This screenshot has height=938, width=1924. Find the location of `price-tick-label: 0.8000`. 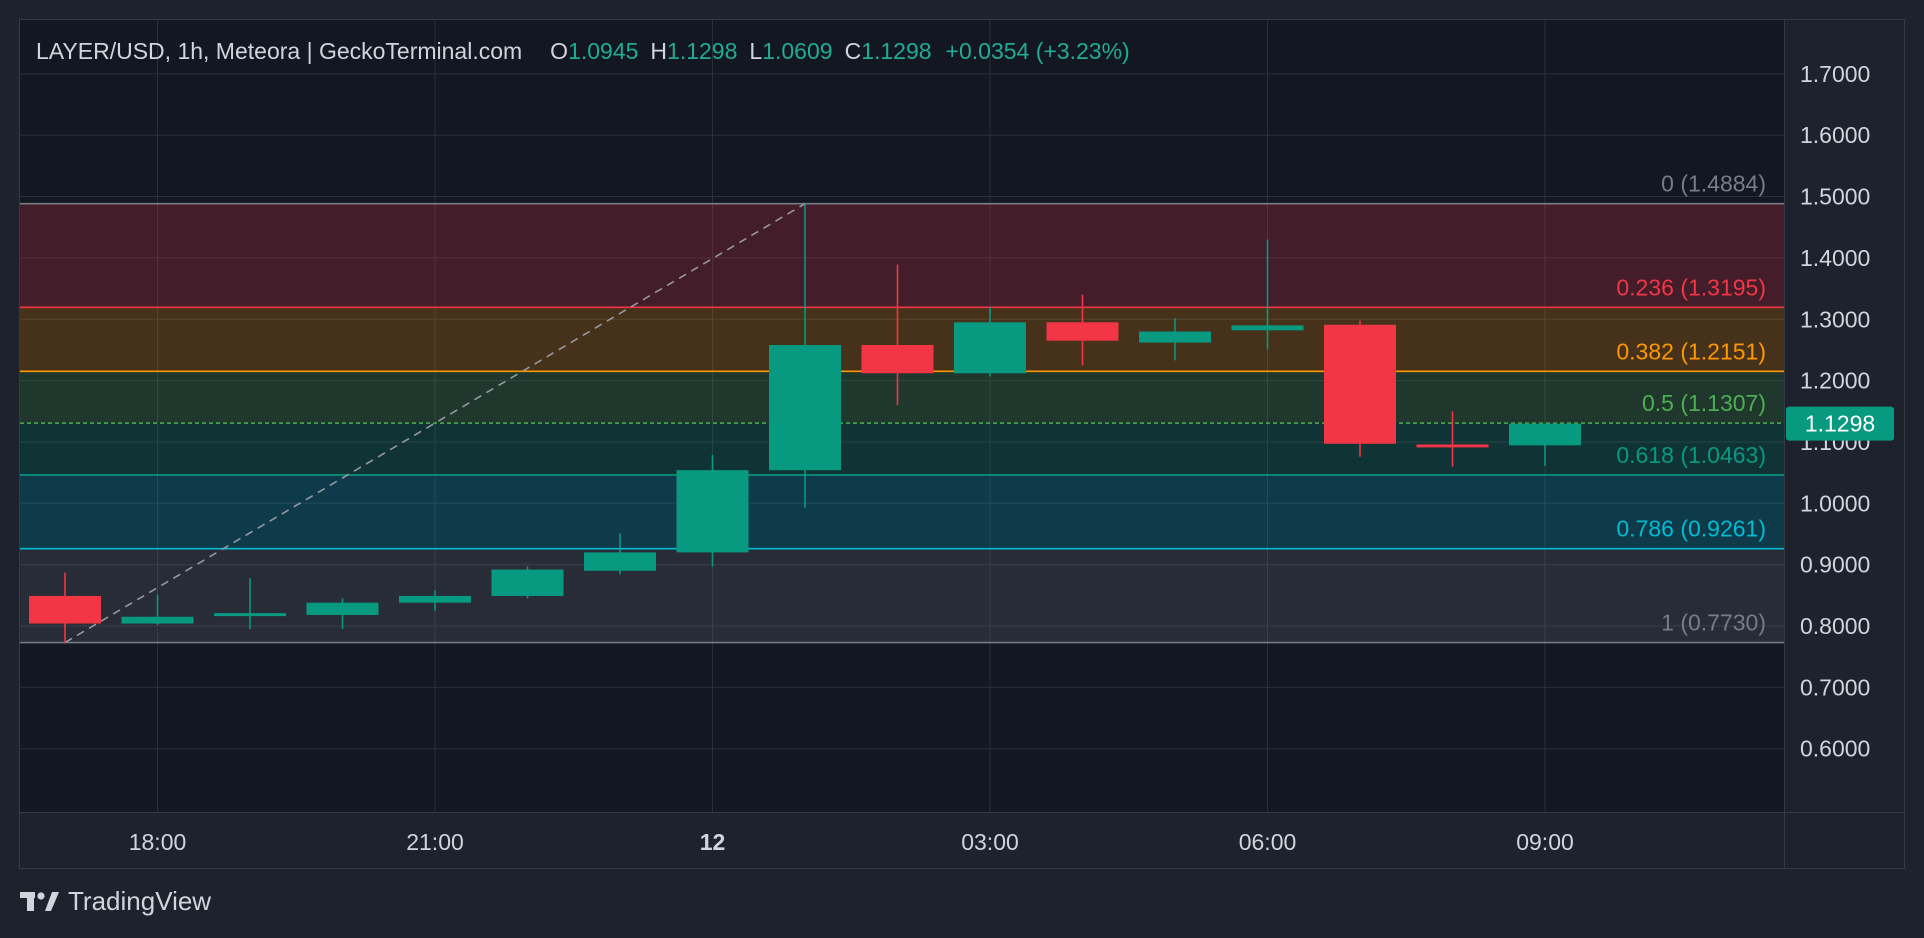

price-tick-label: 0.8000 is located at coordinates (1835, 626).